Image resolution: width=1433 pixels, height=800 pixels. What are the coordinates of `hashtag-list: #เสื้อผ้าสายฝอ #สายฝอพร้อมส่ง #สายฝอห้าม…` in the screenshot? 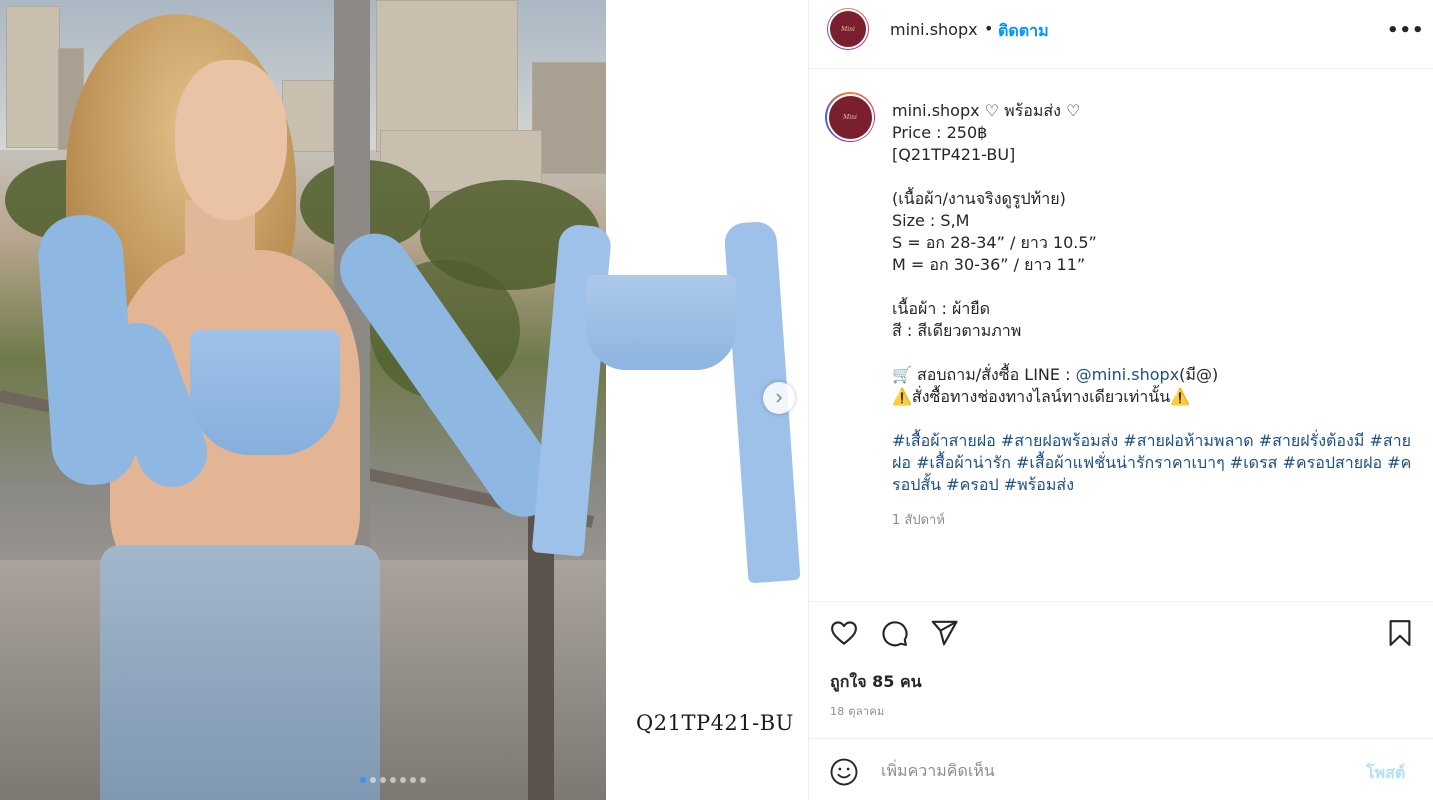 It's located at (1152, 463).